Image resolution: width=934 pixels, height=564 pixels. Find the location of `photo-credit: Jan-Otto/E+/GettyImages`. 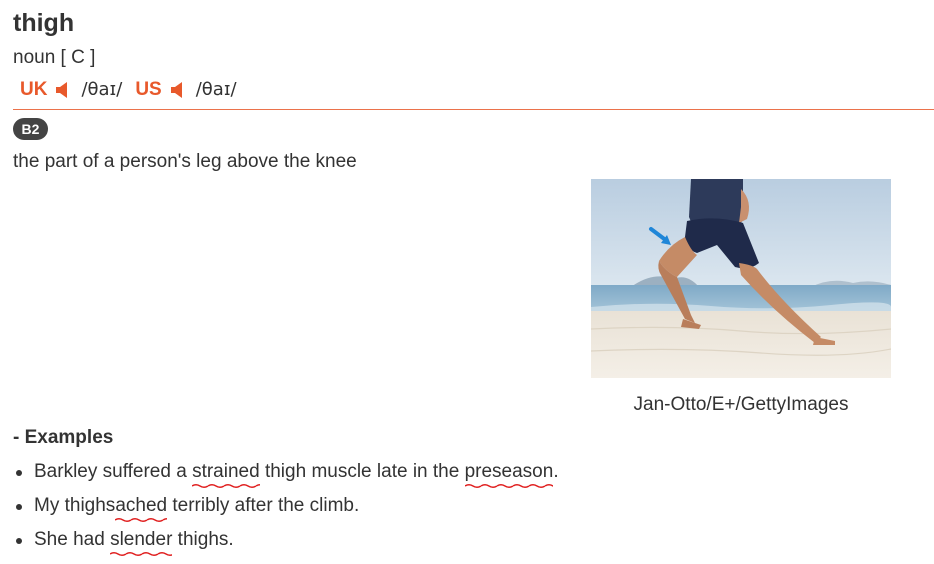

photo-credit: Jan-Otto/E+/GettyImages is located at coordinates (741, 404).